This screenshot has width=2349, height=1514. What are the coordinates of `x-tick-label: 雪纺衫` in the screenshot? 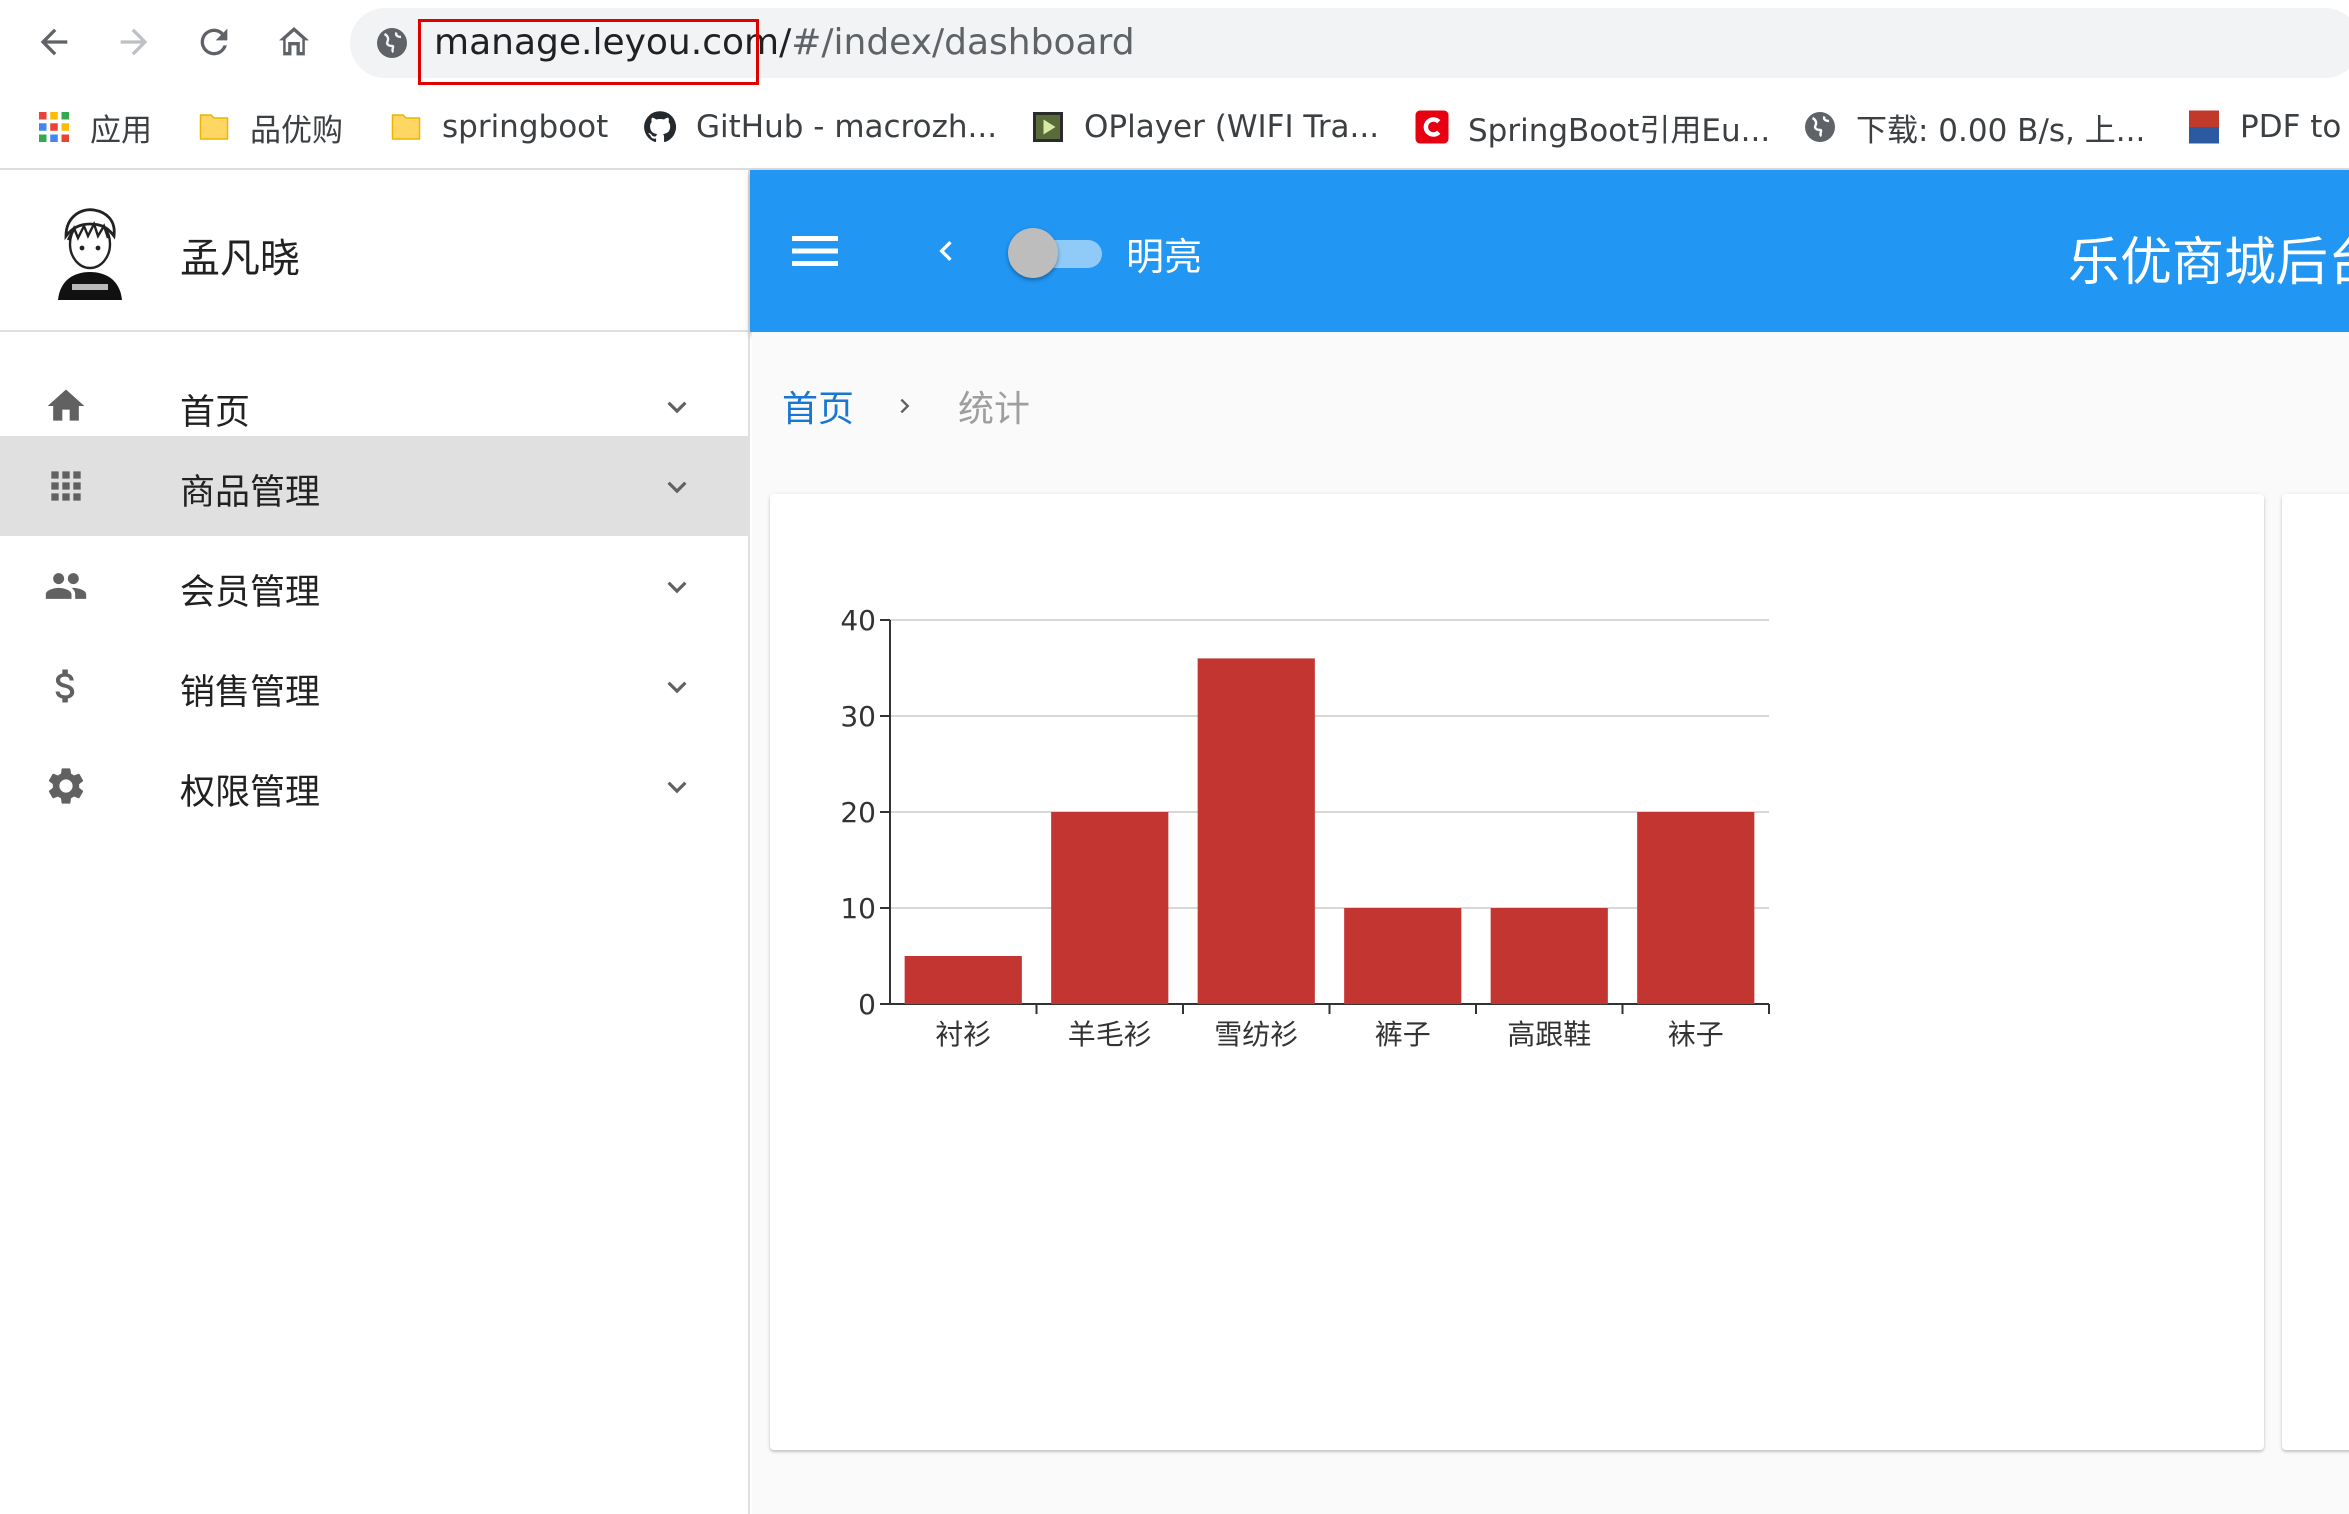 It's located at (1256, 1034).